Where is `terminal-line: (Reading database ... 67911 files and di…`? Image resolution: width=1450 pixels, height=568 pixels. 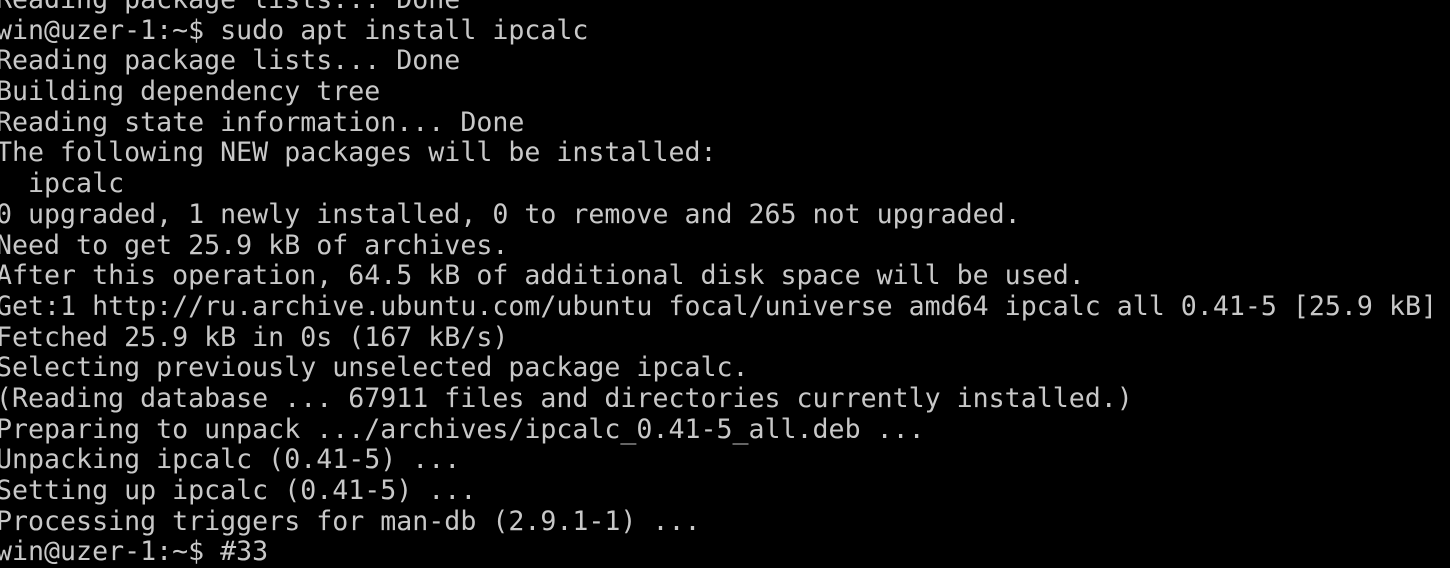
terminal-line: (Reading database ... 67911 files and di… is located at coordinates (566, 398).